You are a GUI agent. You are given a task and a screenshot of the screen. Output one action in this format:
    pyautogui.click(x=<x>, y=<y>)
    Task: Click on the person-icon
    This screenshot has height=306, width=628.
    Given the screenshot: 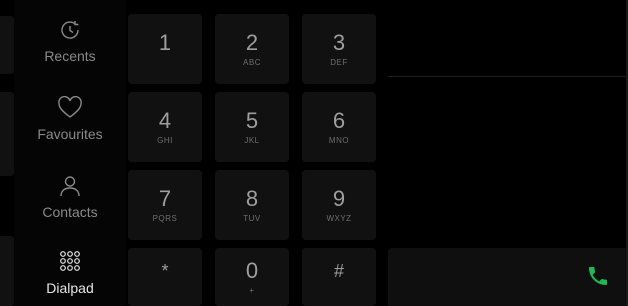 What is the action you would take?
    pyautogui.click(x=70, y=186)
    